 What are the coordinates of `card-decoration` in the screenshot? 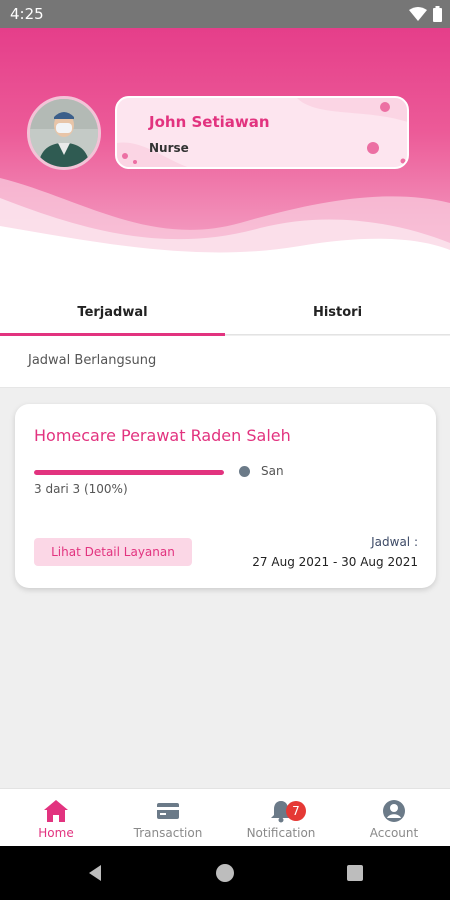 It's located at (262, 132).